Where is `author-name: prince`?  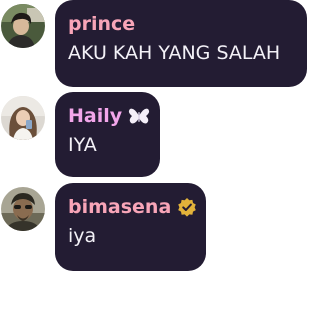 author-name: prince is located at coordinates (101, 24).